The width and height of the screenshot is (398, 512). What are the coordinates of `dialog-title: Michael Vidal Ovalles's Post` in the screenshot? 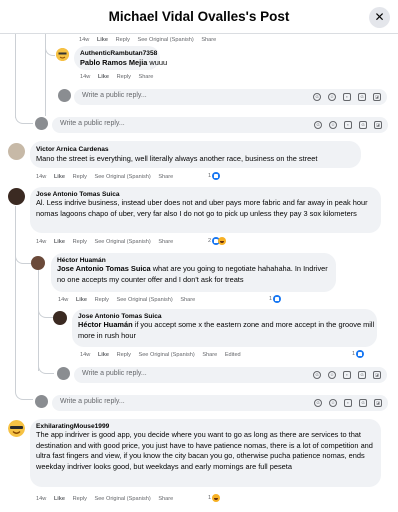 It's located at (199, 16).